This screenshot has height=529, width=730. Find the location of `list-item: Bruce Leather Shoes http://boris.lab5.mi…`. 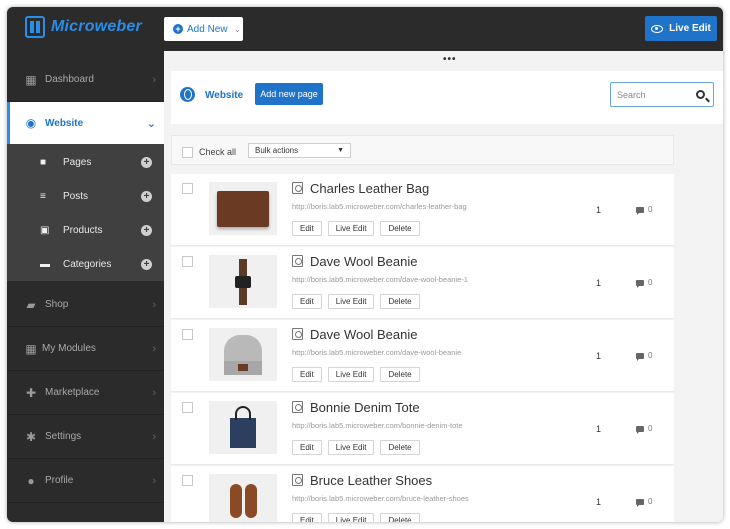

list-item: Bruce Leather Shoes http://boris.lab5.mi… is located at coordinates (422, 494).